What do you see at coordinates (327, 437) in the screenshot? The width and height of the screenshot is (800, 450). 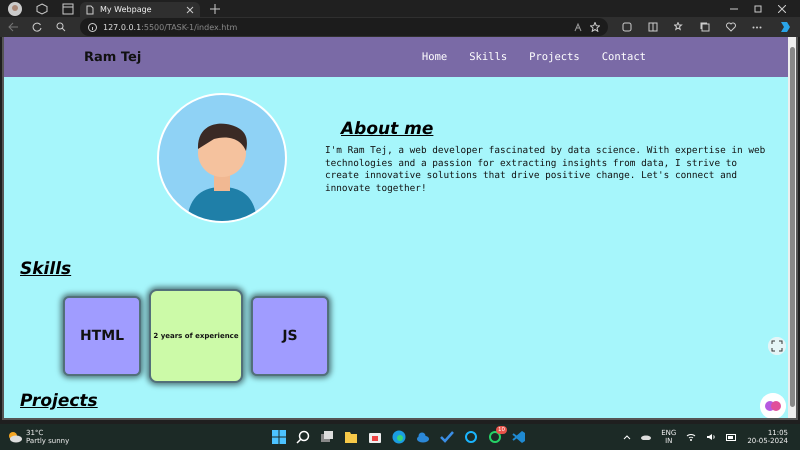 I see `task-view-icon` at bounding box center [327, 437].